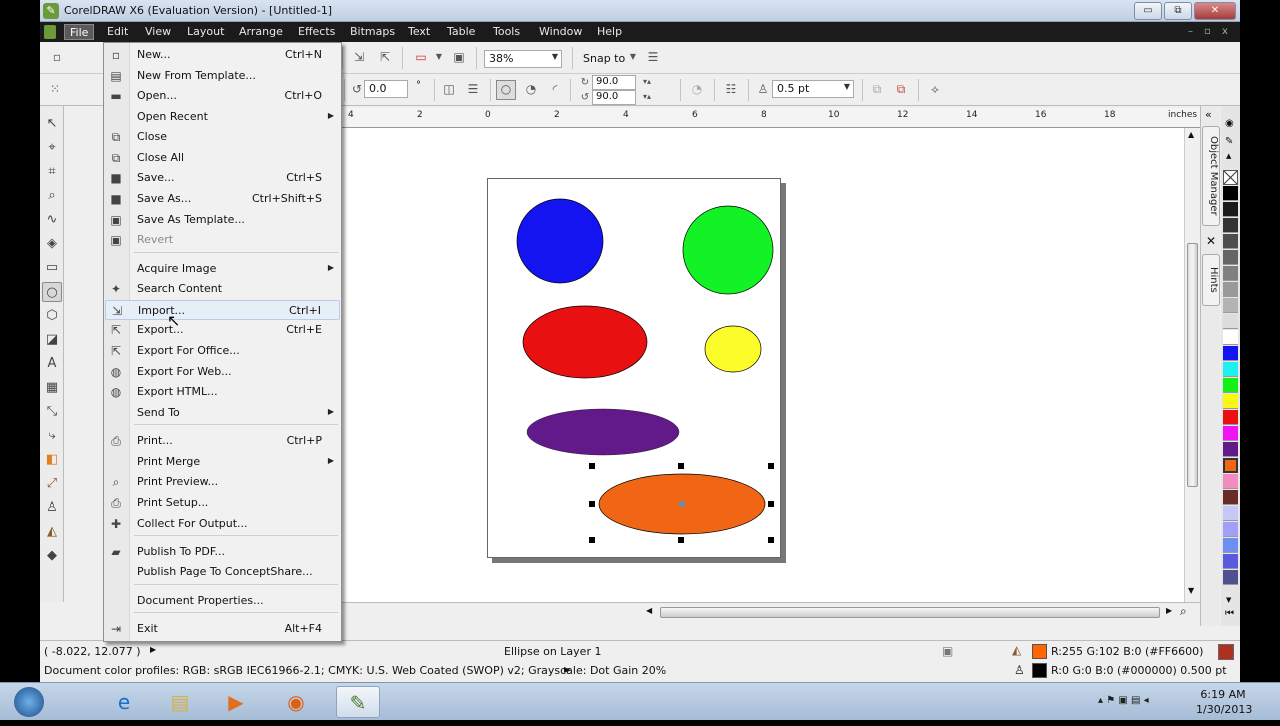  Describe the element at coordinates (52, 172) in the screenshot. I see `crop-tool-icon: ⌗` at that location.